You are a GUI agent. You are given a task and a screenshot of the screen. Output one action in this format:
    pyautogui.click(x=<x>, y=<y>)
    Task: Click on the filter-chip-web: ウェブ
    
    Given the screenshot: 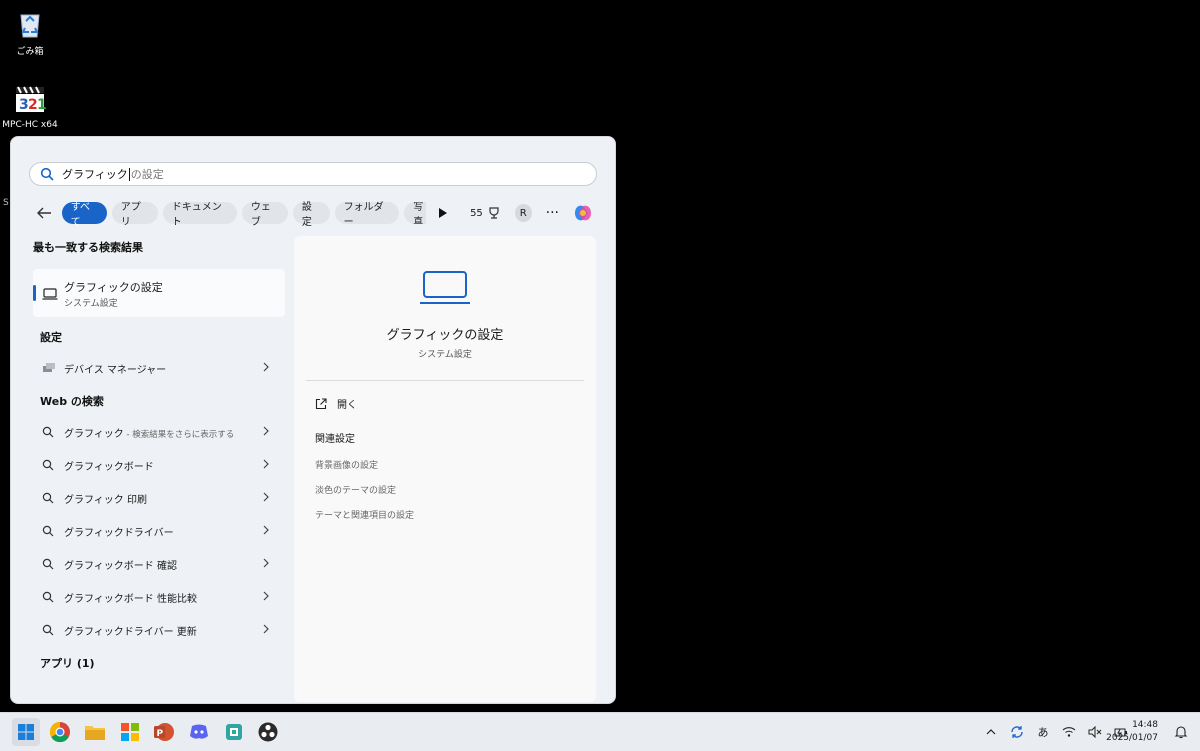 What is the action you would take?
    pyautogui.click(x=264, y=215)
    